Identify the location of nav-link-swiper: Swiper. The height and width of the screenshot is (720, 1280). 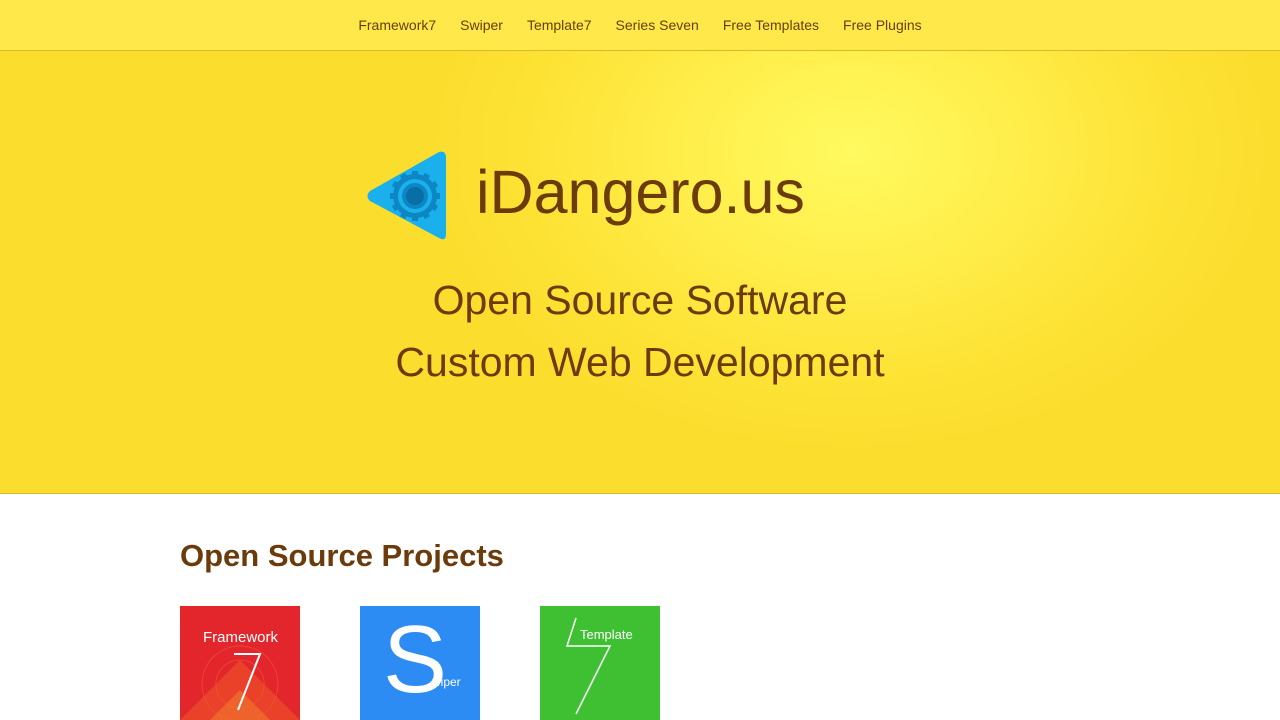
(481, 25).